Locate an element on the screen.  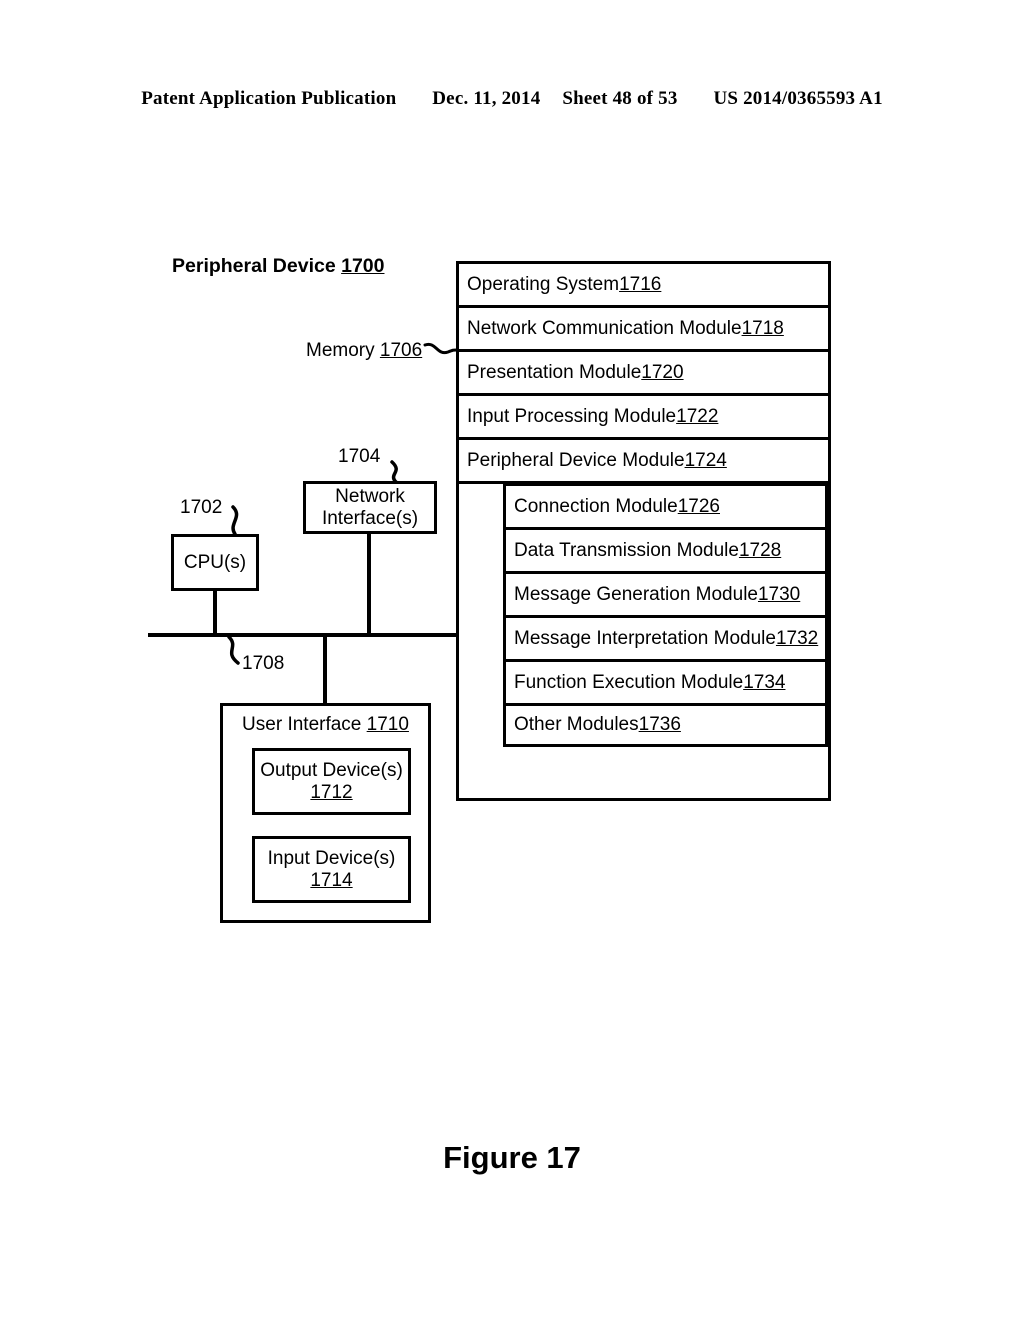
submodule-0-ref: 1726 is located at coordinates (698, 506).